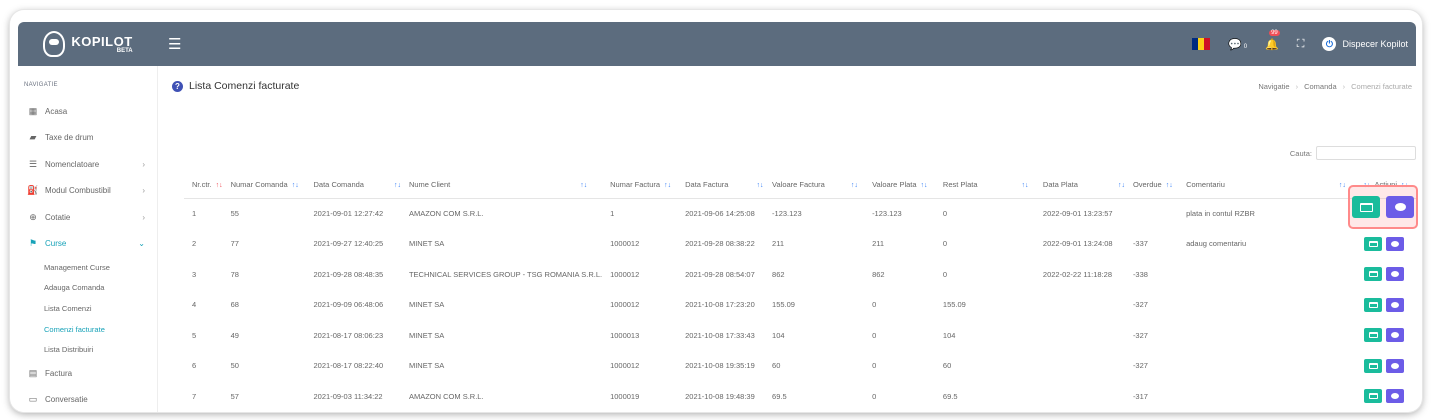 Image resolution: width=1431 pixels, height=420 pixels. What do you see at coordinates (1320, 86) in the screenshot?
I see `breadcrumb-item: Comanda` at bounding box center [1320, 86].